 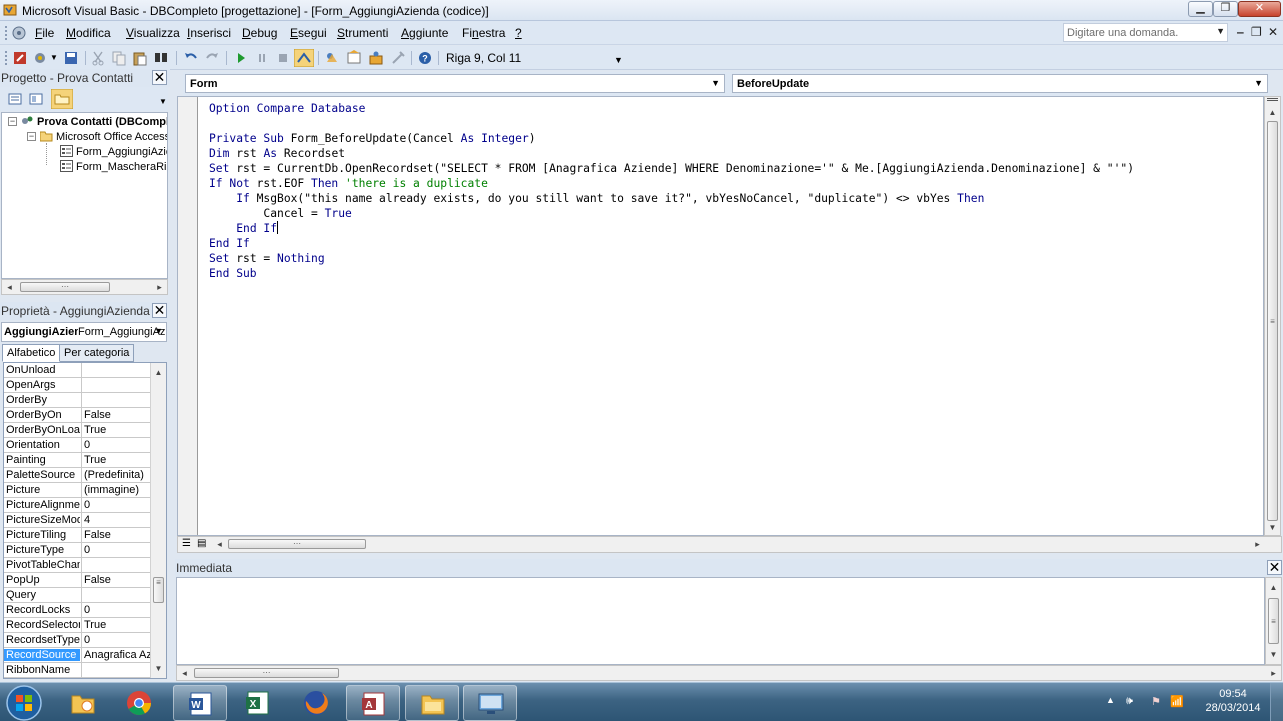 I want to click on view-object-icon, so click(x=36, y=99).